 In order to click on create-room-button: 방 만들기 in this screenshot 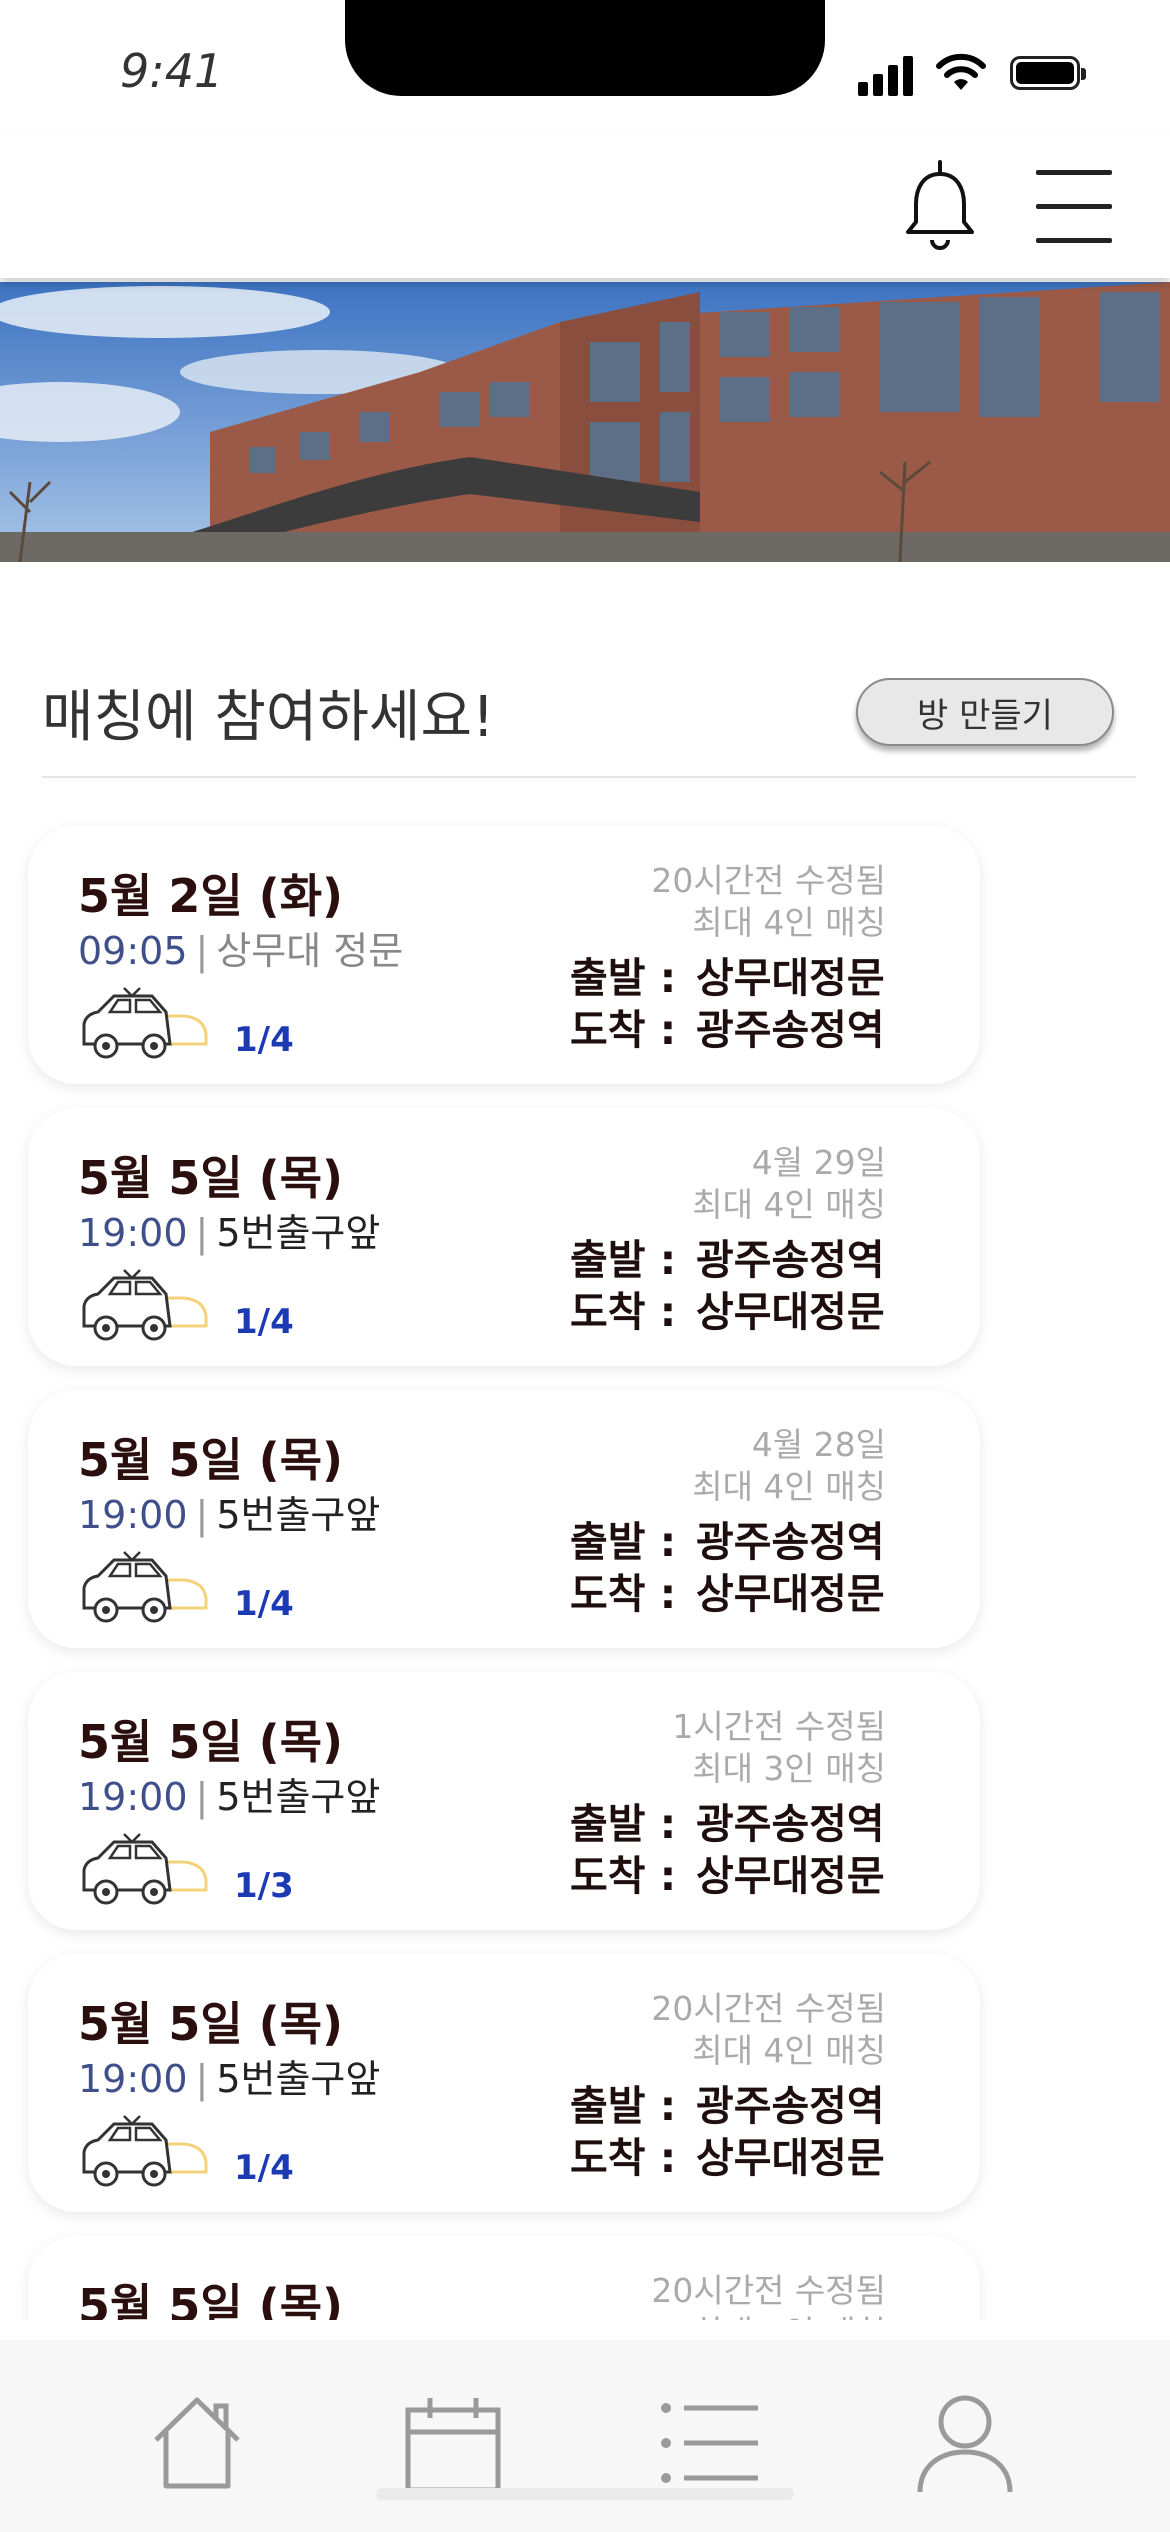, I will do `click(985, 712)`.